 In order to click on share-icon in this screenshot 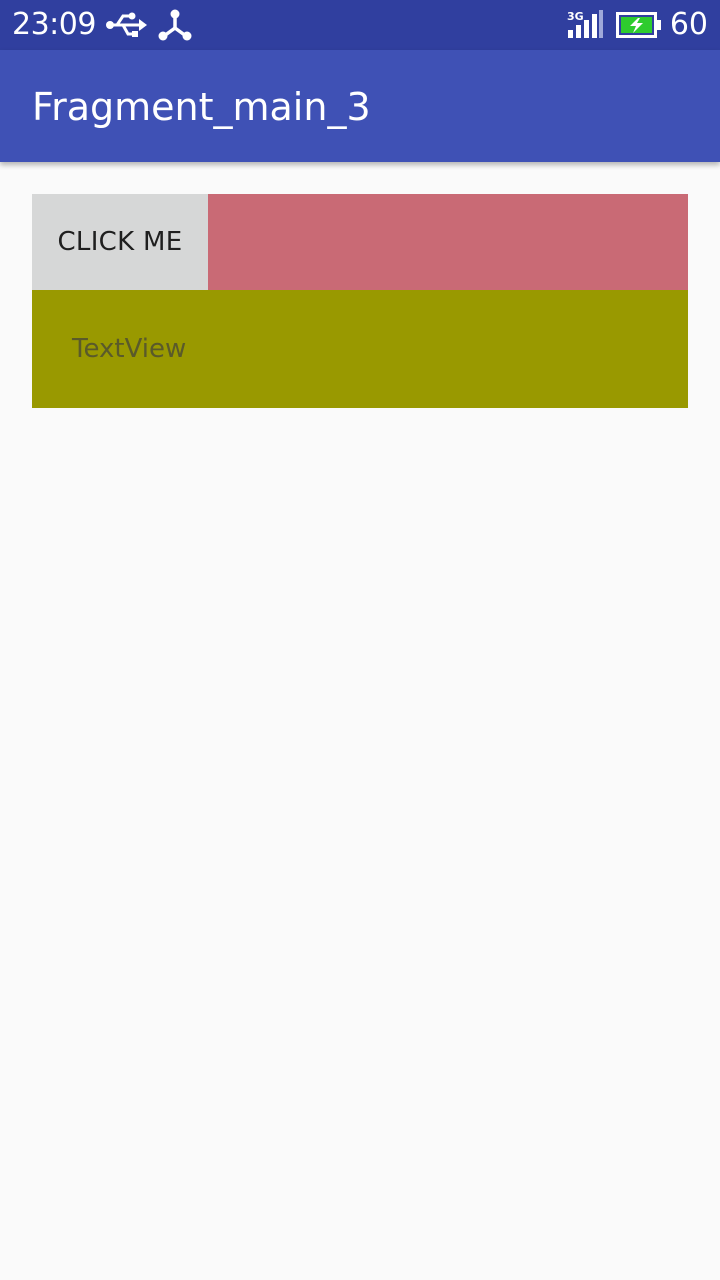, I will do `click(175, 25)`.